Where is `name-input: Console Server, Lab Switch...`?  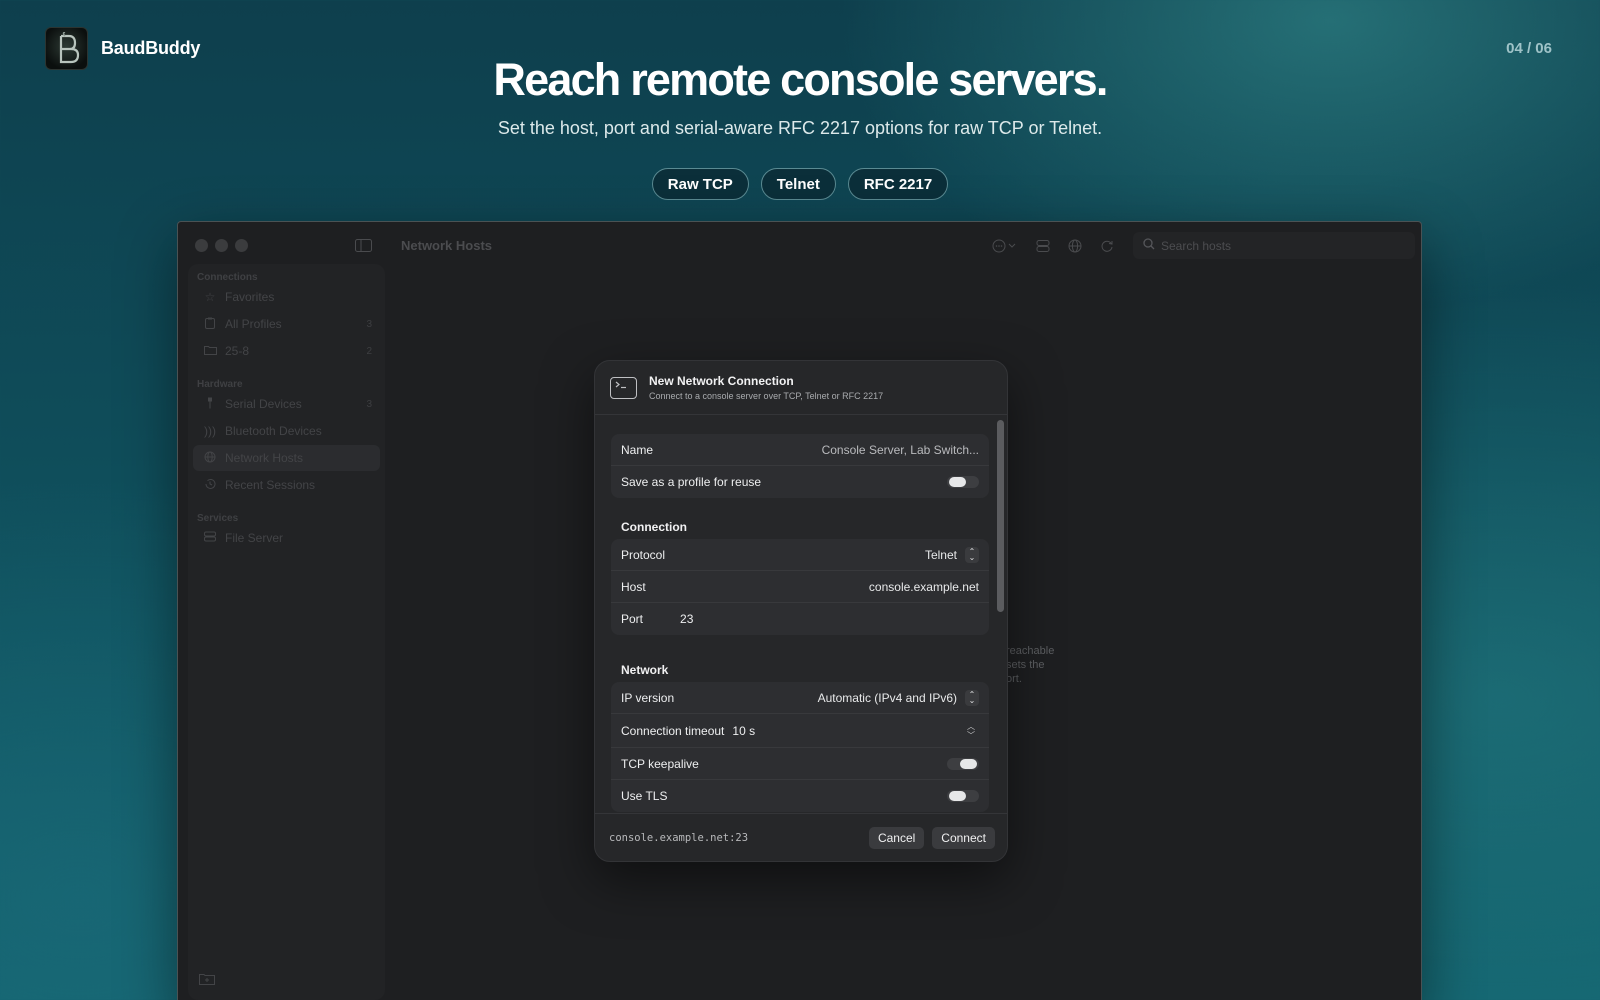
name-input: Console Server, Lab Switch... is located at coordinates (900, 450).